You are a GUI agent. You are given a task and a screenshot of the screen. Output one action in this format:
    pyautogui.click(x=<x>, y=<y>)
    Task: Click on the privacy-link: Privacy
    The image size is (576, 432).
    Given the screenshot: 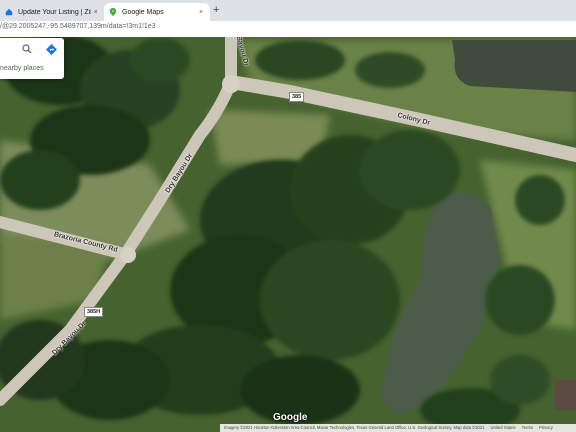 What is the action you would take?
    pyautogui.click(x=546, y=428)
    